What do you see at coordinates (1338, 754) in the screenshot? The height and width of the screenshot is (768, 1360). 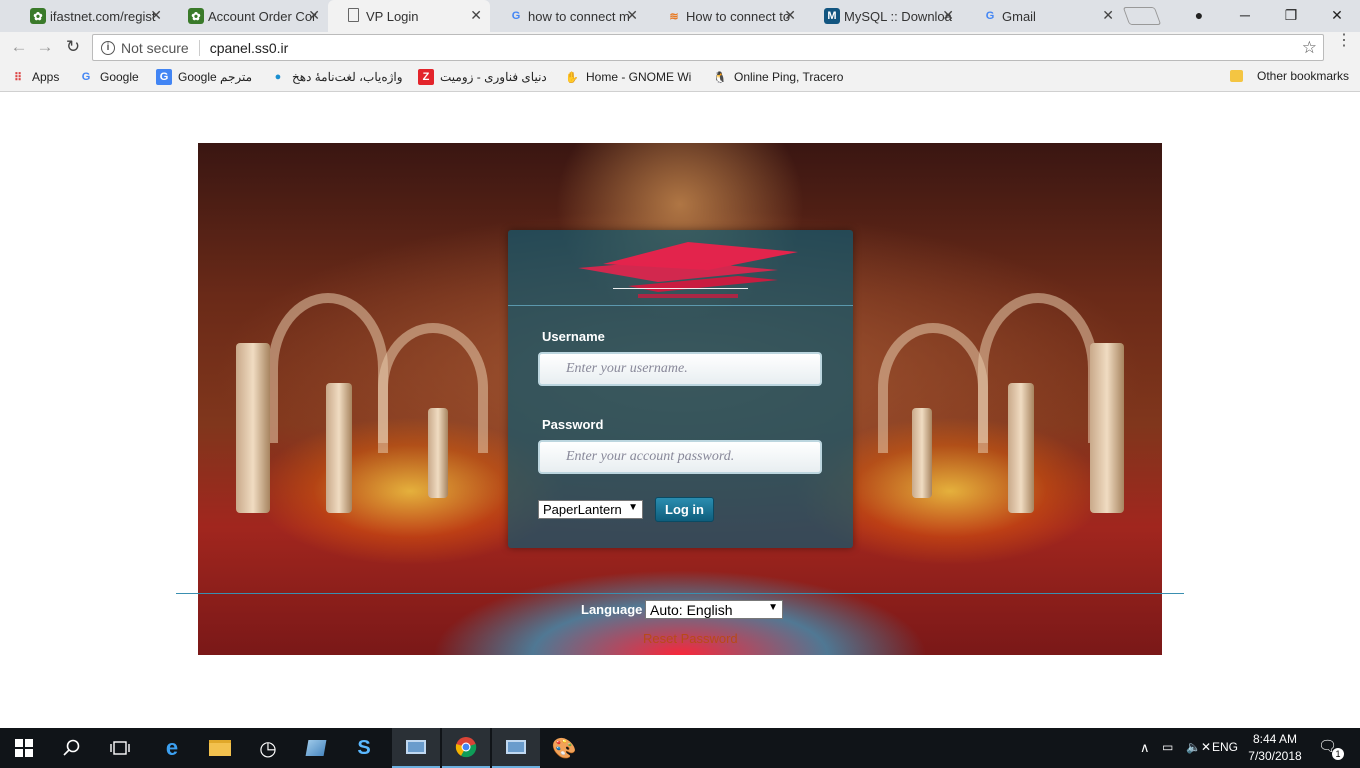 I see `notification-count-badge: 1` at bounding box center [1338, 754].